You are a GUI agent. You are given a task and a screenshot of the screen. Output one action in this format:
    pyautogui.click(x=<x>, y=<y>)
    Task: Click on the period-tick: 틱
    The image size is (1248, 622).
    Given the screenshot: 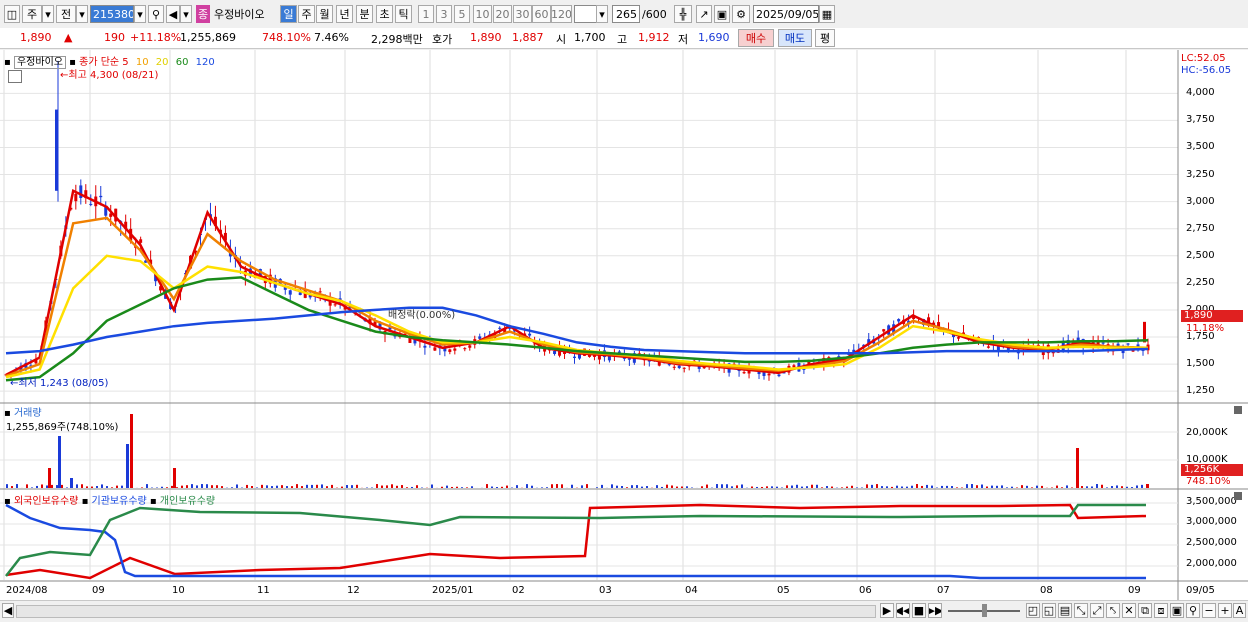 What is the action you would take?
    pyautogui.click(x=403, y=14)
    